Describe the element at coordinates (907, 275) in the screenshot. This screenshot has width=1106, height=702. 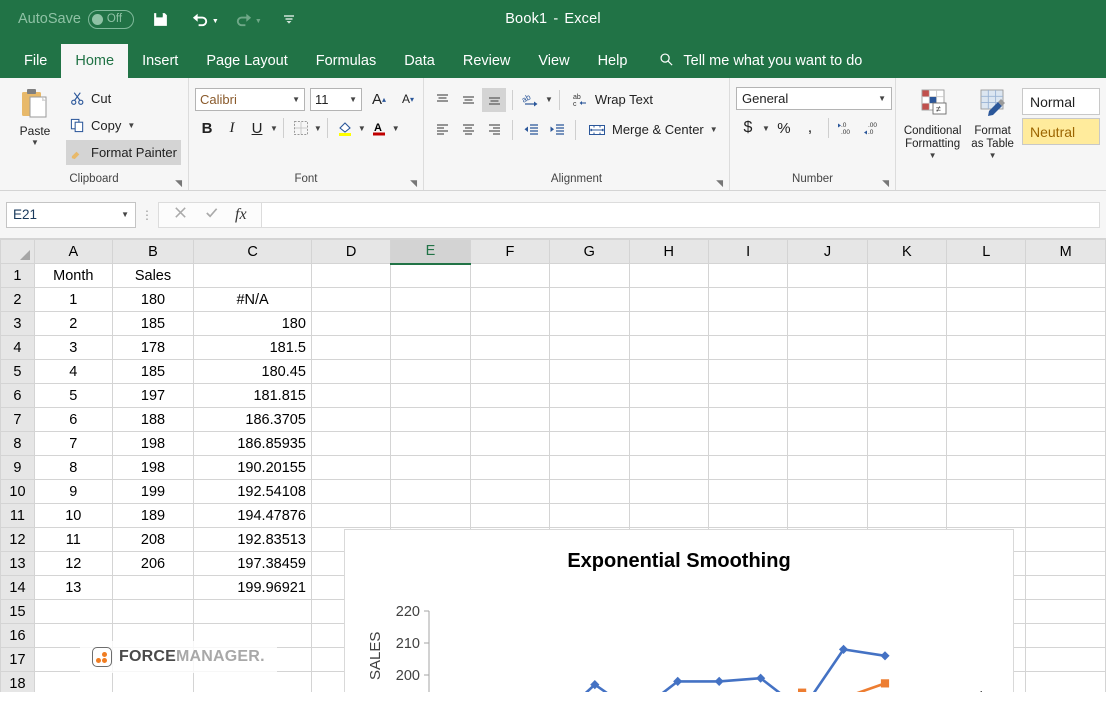
I see `cell-K1` at that location.